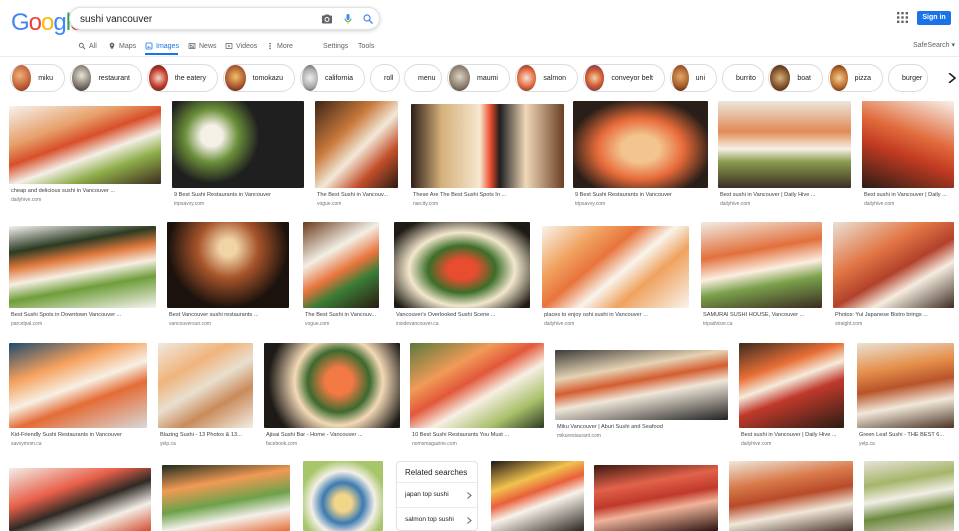 The width and height of the screenshot is (959, 531). I want to click on tools-link: Tools, so click(366, 46).